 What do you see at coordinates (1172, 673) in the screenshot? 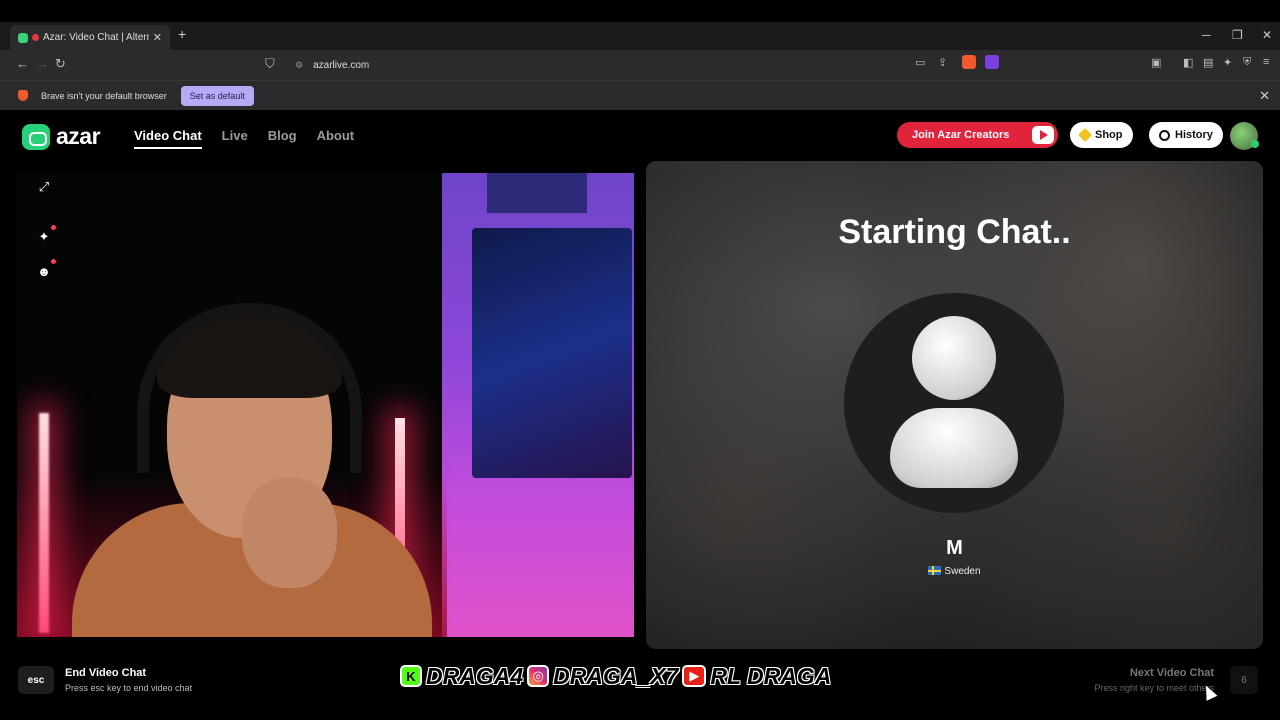
I see `next-chat-title: Next Video Chat` at bounding box center [1172, 673].